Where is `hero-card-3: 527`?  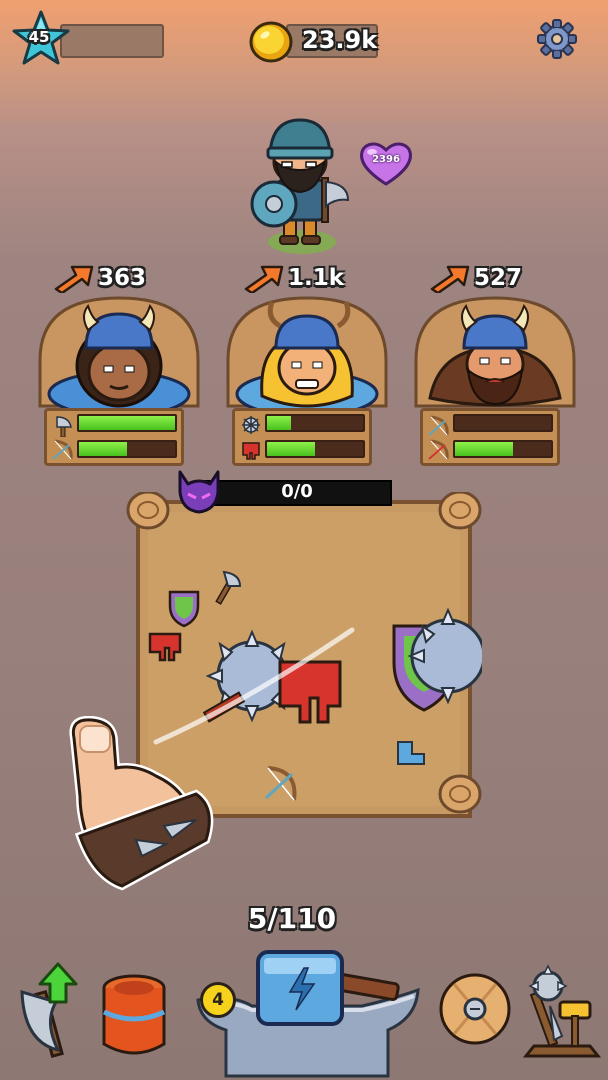 hero-card-3: 527 is located at coordinates (495, 365).